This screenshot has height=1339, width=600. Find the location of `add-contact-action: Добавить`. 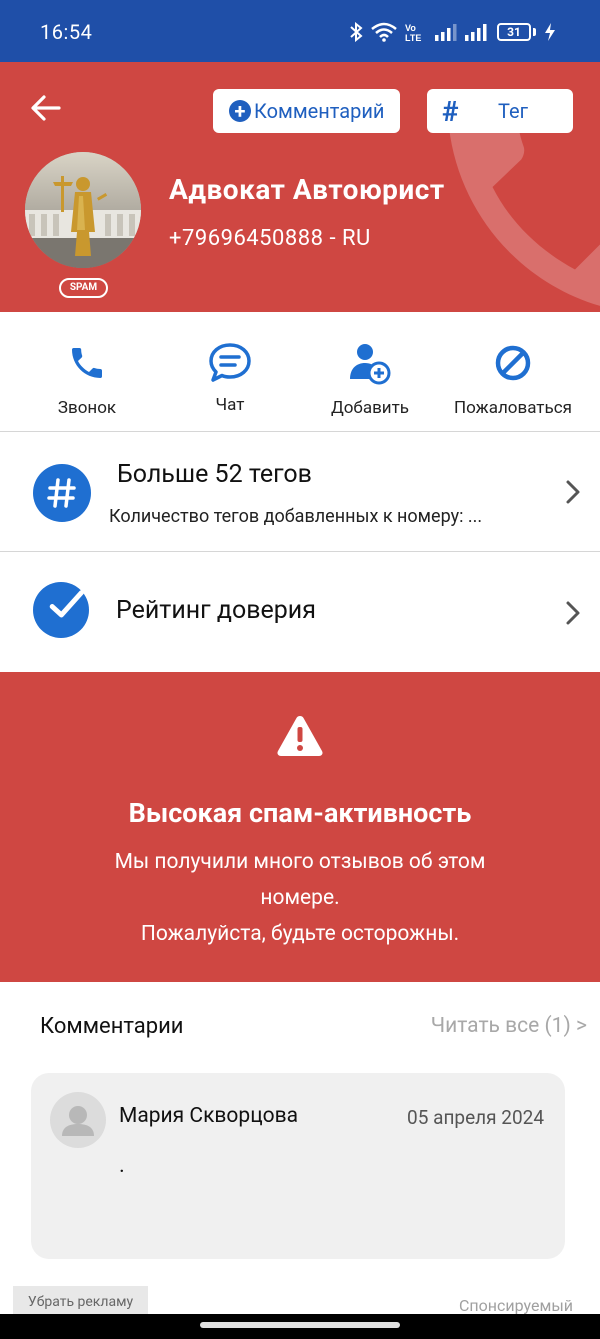

add-contact-action: Добавить is located at coordinates (370, 378).